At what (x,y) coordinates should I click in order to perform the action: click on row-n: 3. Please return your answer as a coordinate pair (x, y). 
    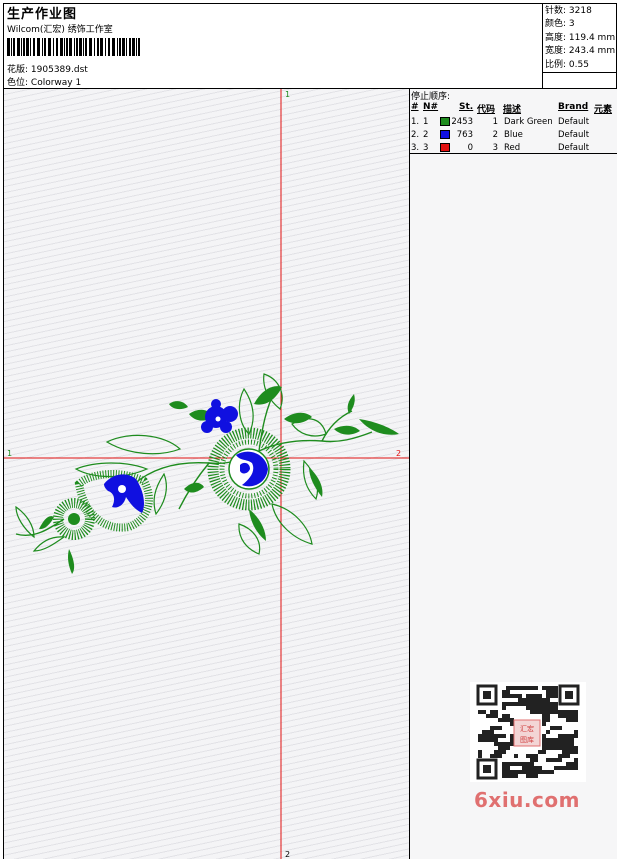
    Looking at the image, I should click on (426, 148).